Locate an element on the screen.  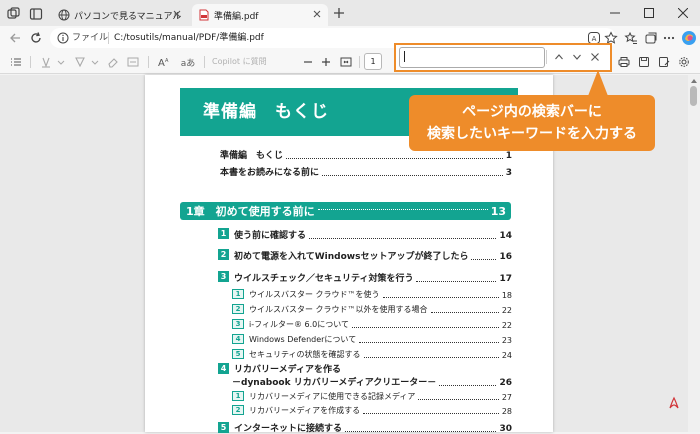
contents-icon is located at coordinates (16, 62).